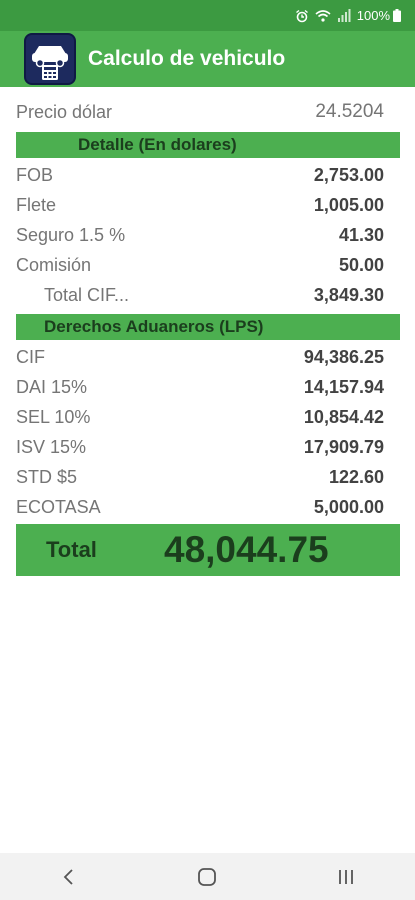 This screenshot has width=415, height=900. I want to click on row-value: 41.30, so click(361, 234).